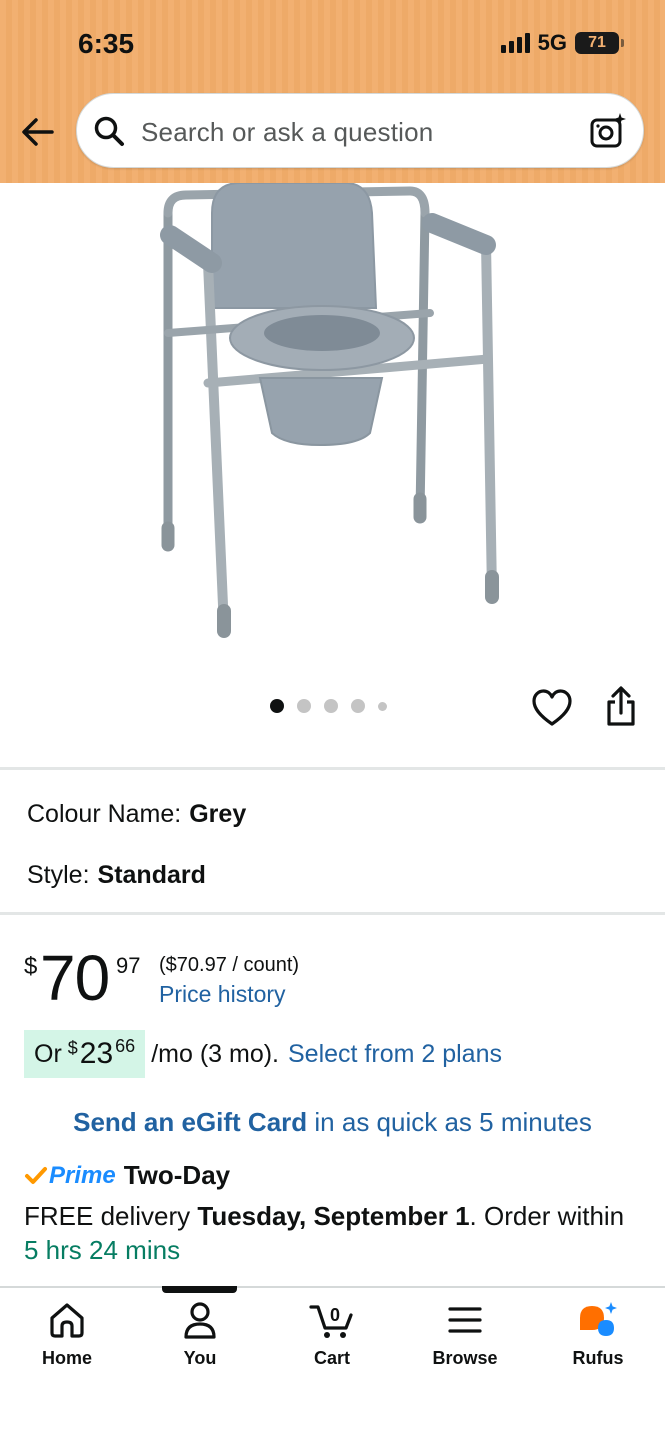 The width and height of the screenshot is (665, 1440). I want to click on colour-value: Grey, so click(218, 814).